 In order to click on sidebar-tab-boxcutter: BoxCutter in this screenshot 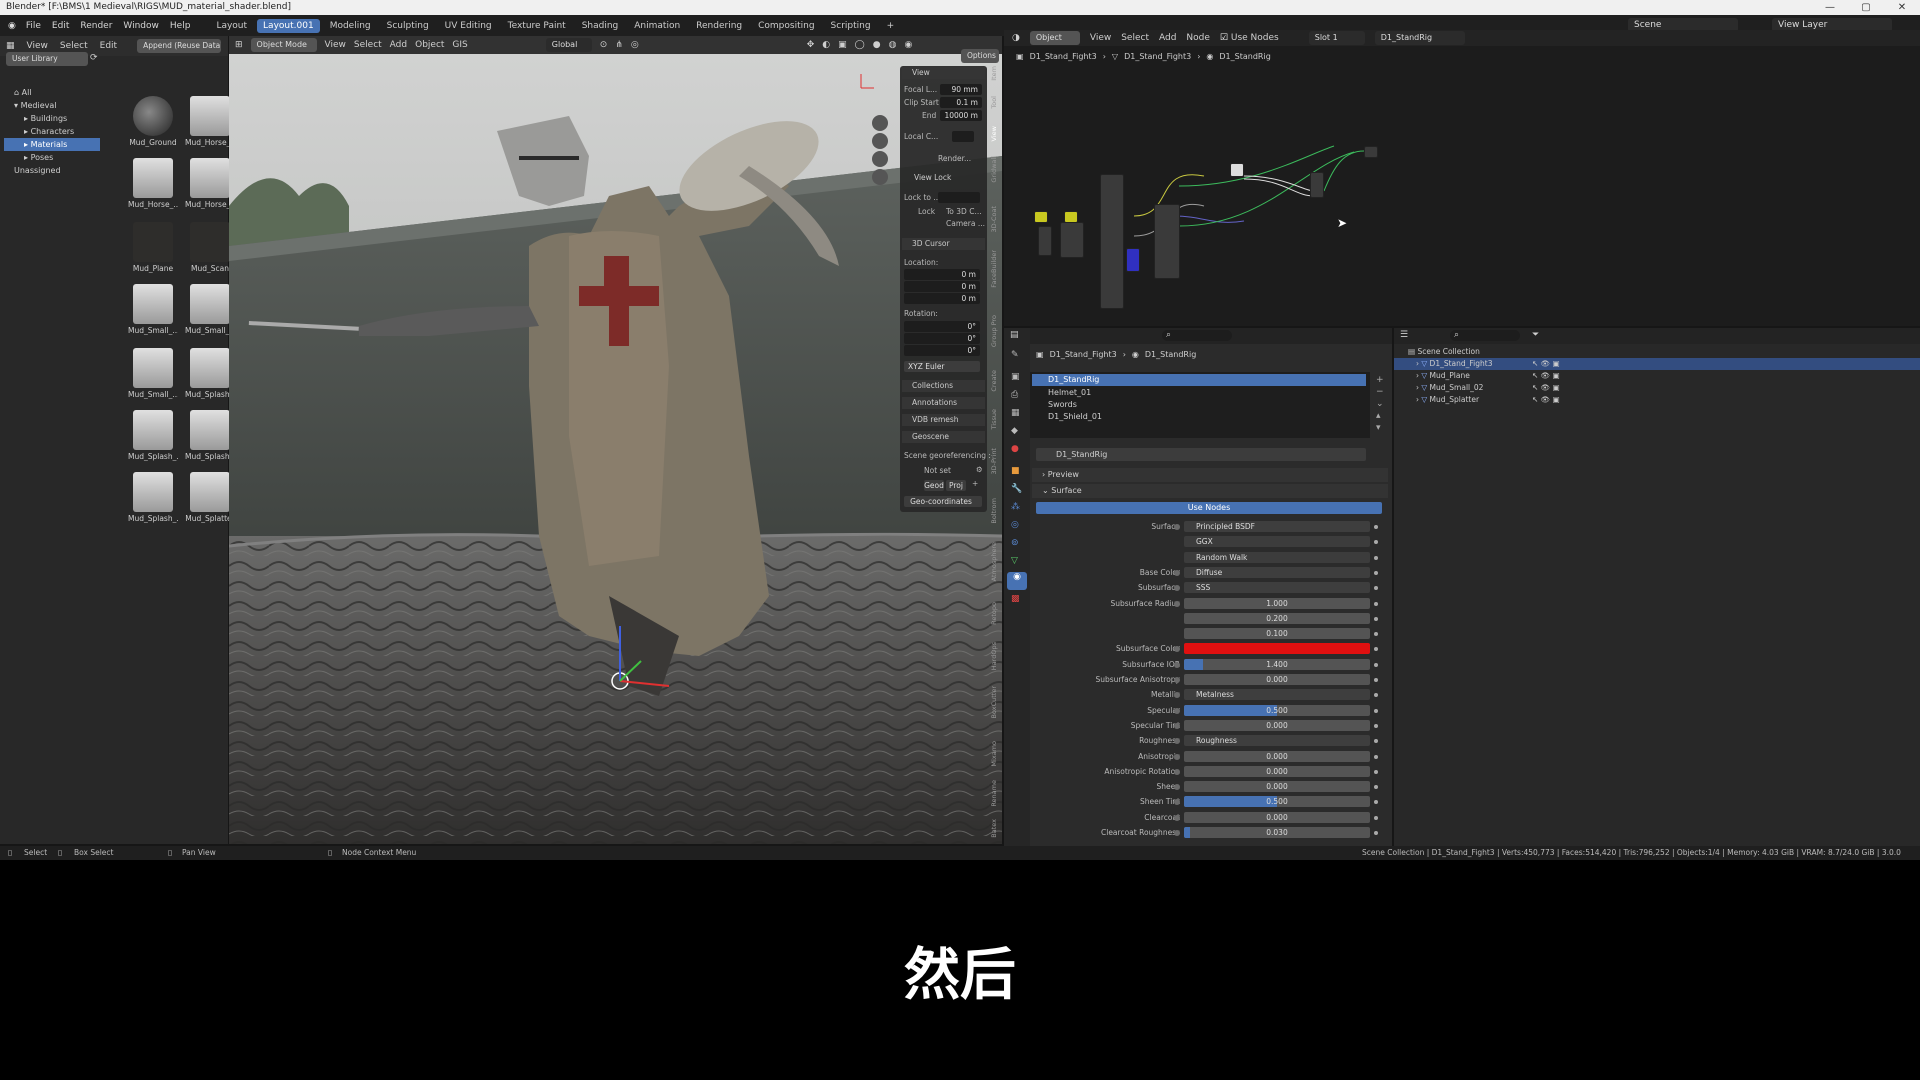, I will do `click(996, 702)`.